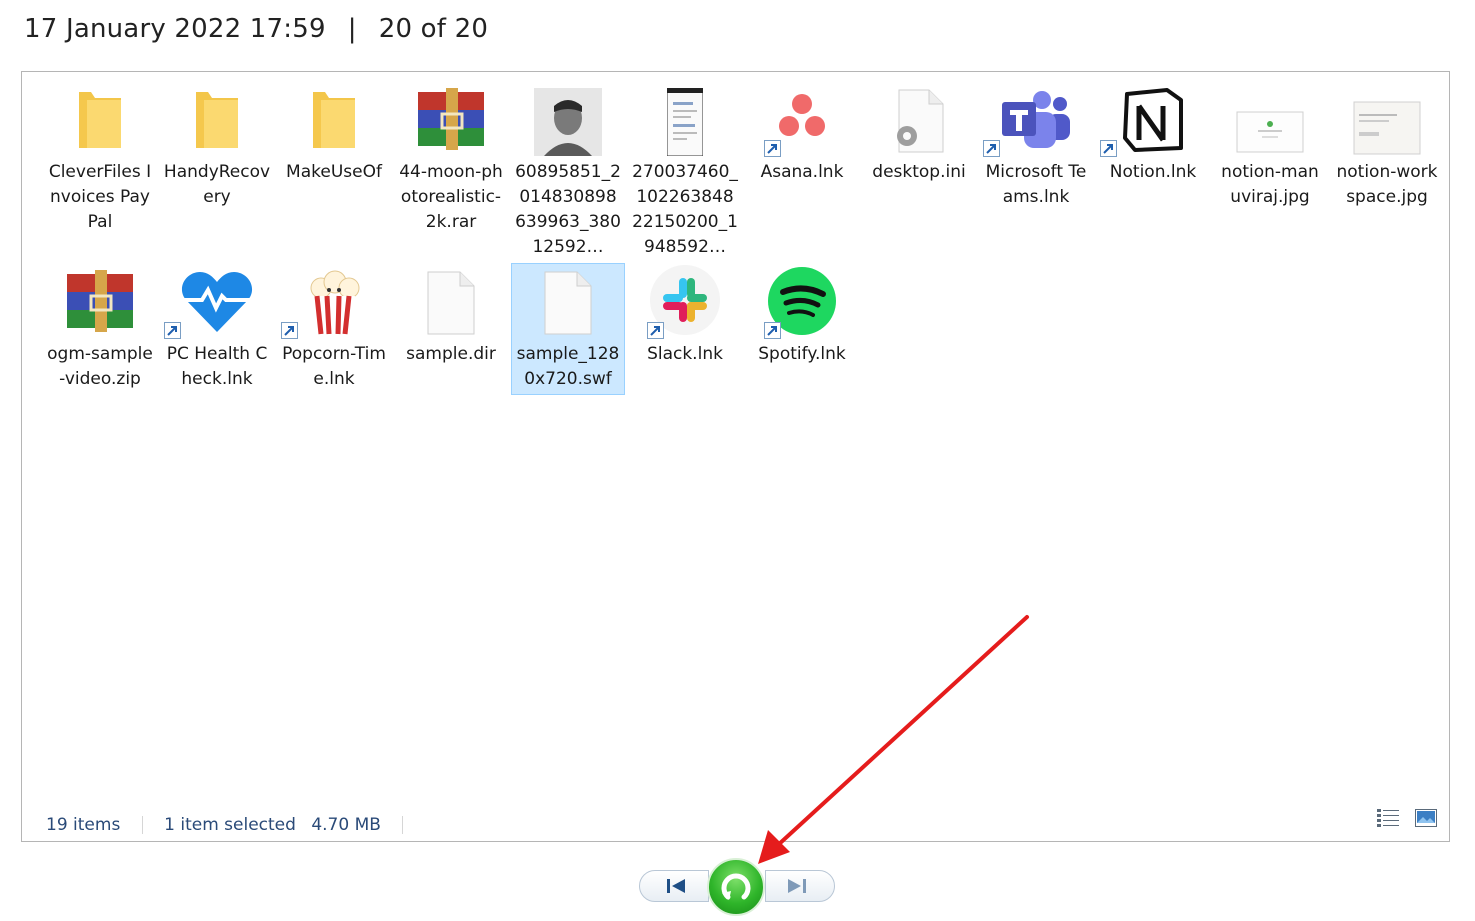 The height and width of the screenshot is (921, 1475). What do you see at coordinates (568, 366) in the screenshot?
I see `file-label: sample_1280x720.swf` at bounding box center [568, 366].